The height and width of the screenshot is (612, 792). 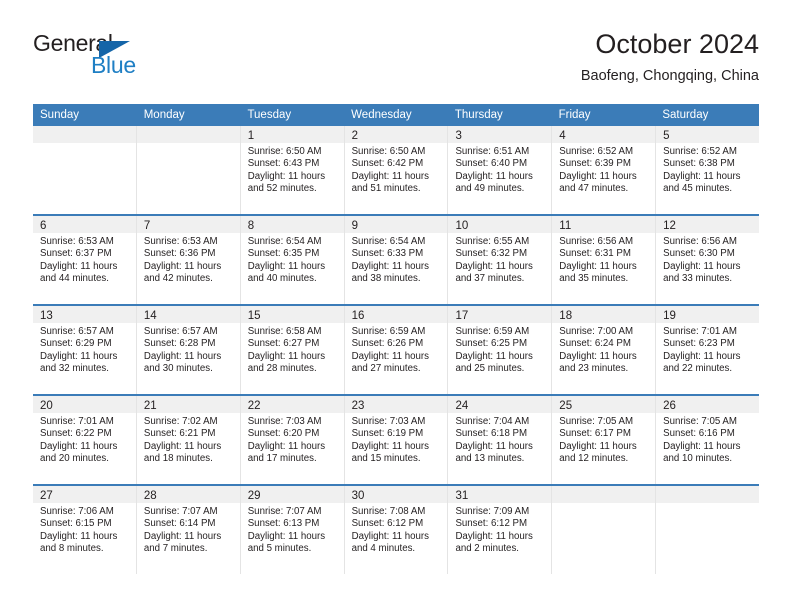 What do you see at coordinates (698, 279) in the screenshot?
I see `day-detail-line: and 33 minutes.` at bounding box center [698, 279].